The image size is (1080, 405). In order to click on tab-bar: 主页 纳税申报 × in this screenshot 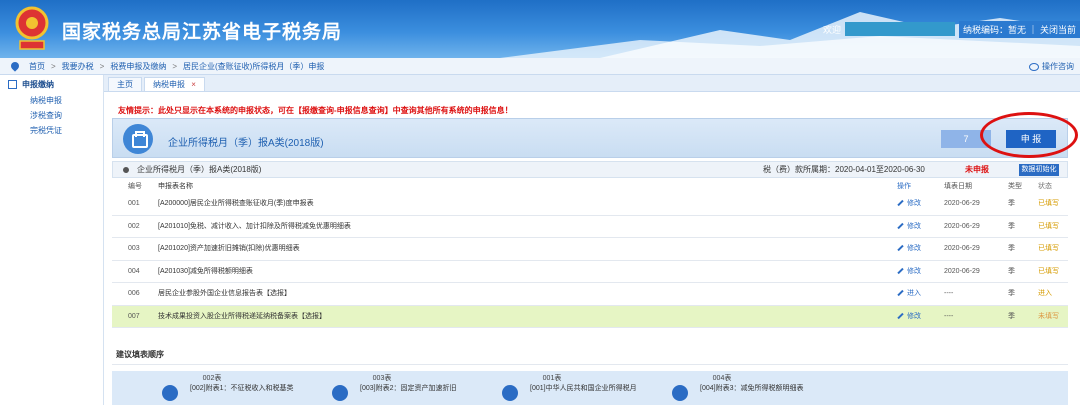, I will do `click(592, 83)`.